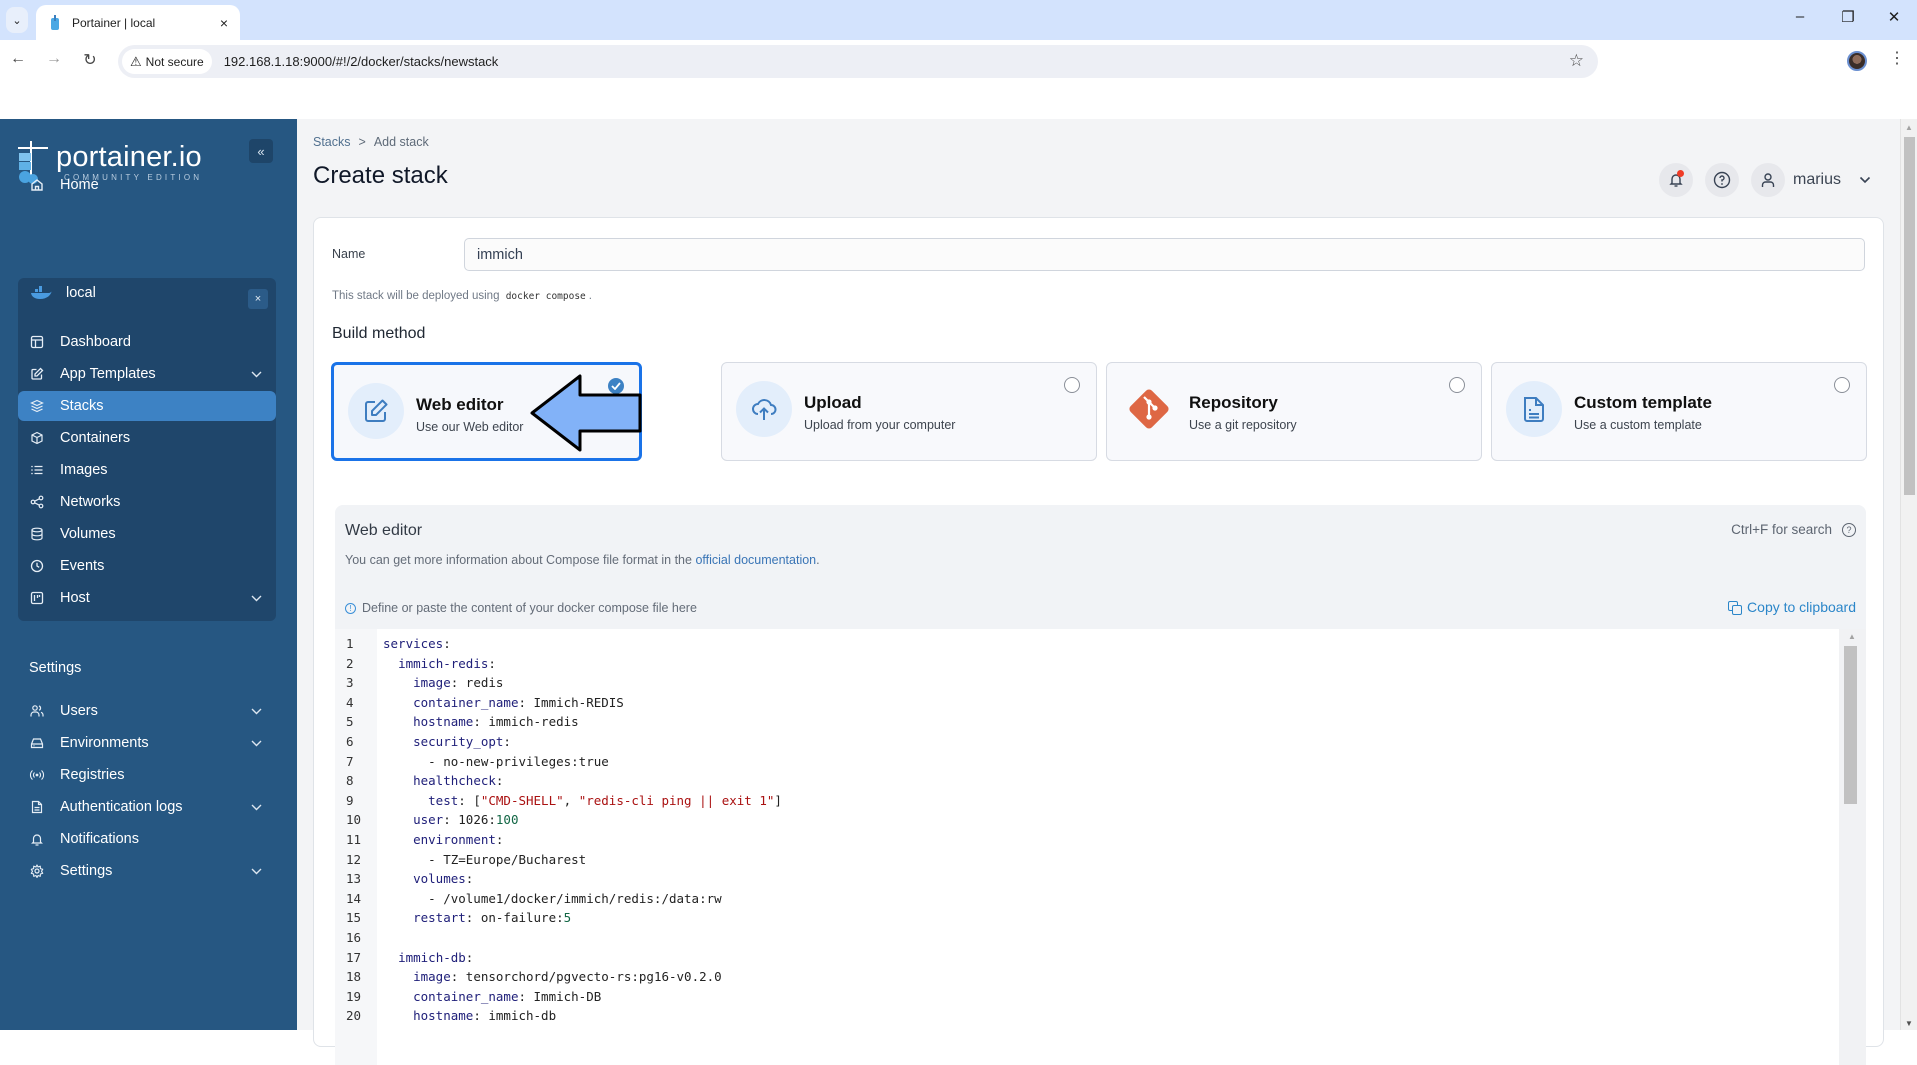 The image size is (1917, 1065). Describe the element at coordinates (1164, 254) in the screenshot. I see `stack-name-input` at that location.